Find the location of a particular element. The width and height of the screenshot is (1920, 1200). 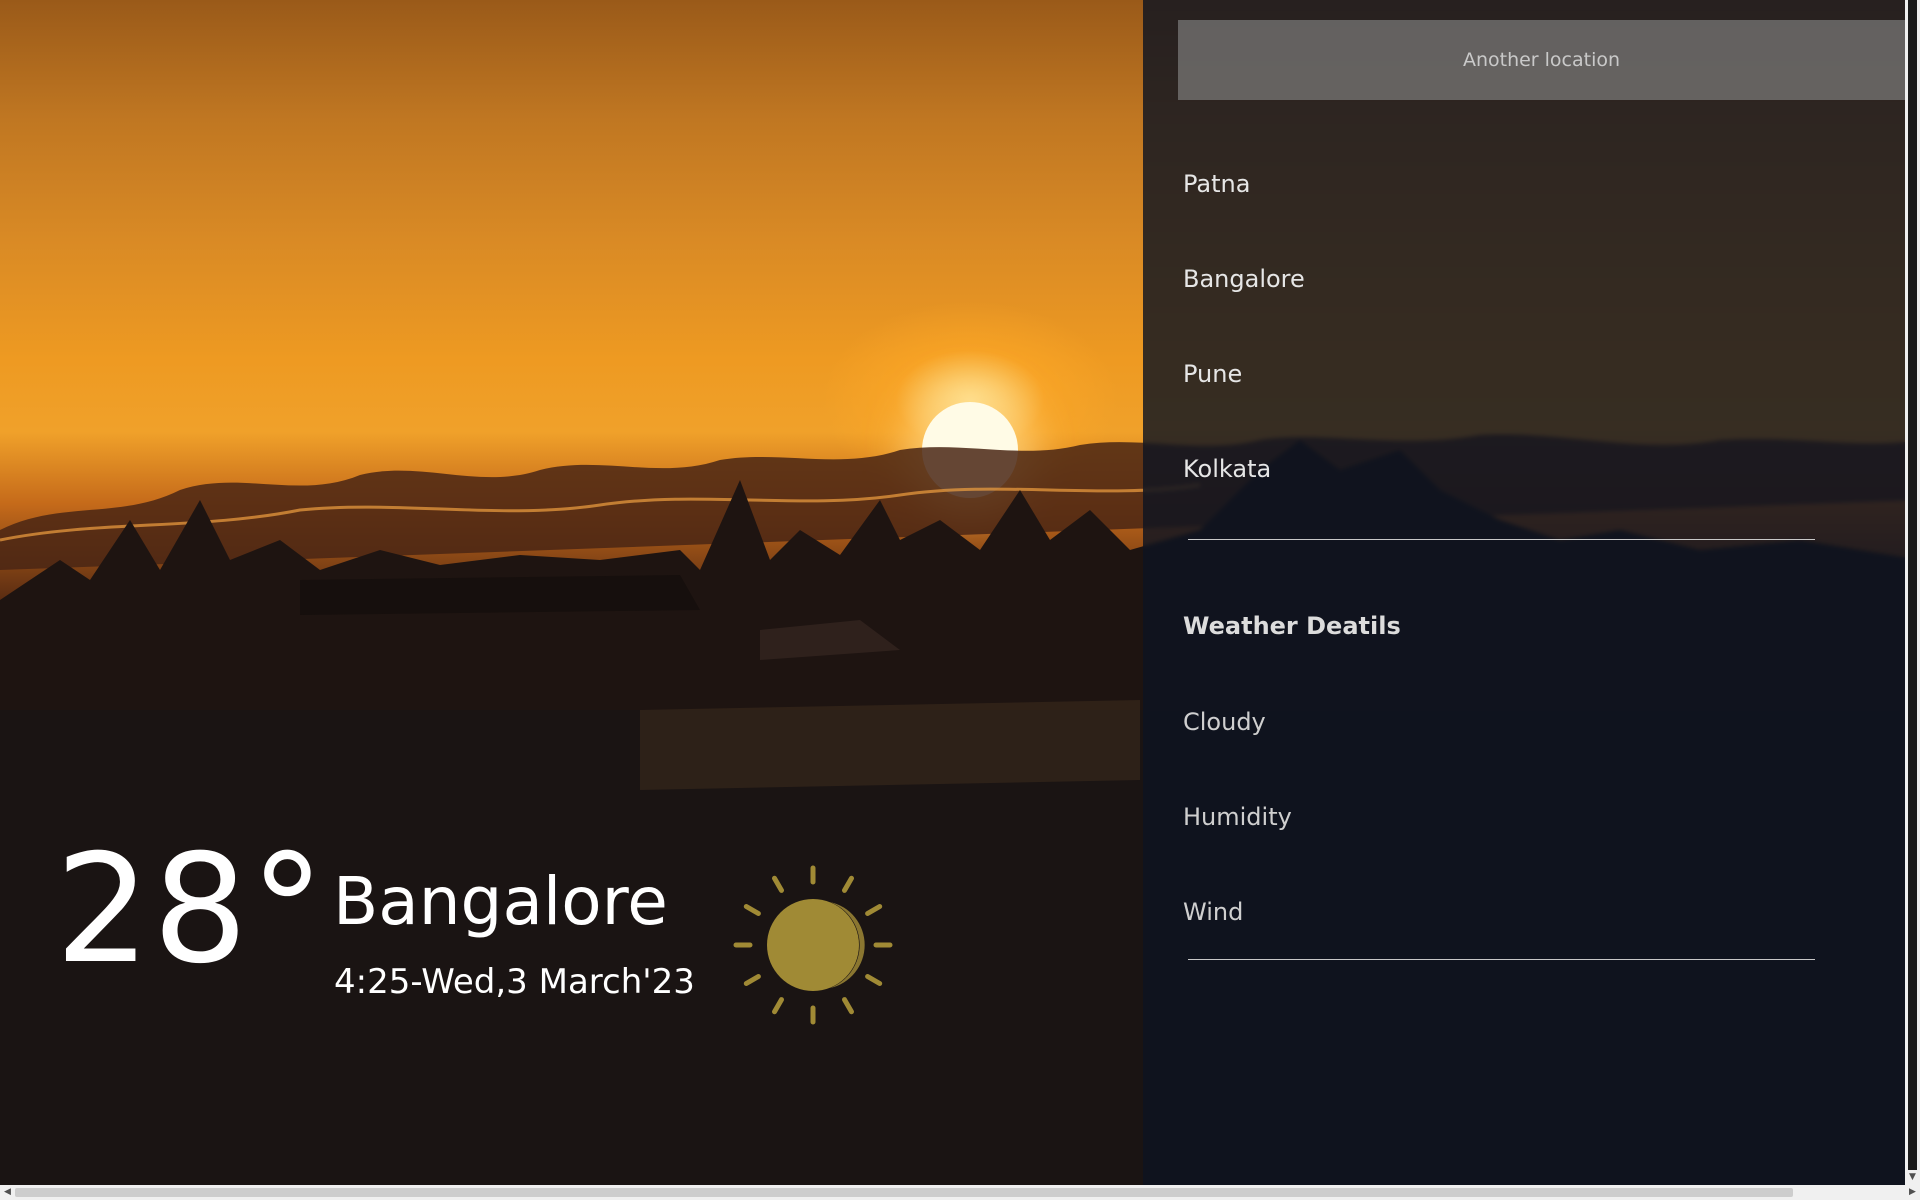

date-time: 4:25-Wed,3 March'23 is located at coordinates (514, 982).